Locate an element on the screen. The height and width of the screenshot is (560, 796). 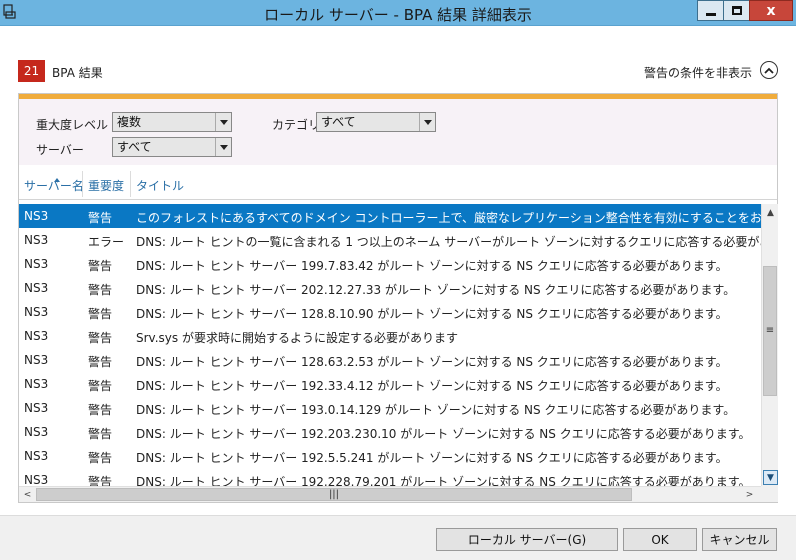
close-icon: x is located at coordinates (771, 10).